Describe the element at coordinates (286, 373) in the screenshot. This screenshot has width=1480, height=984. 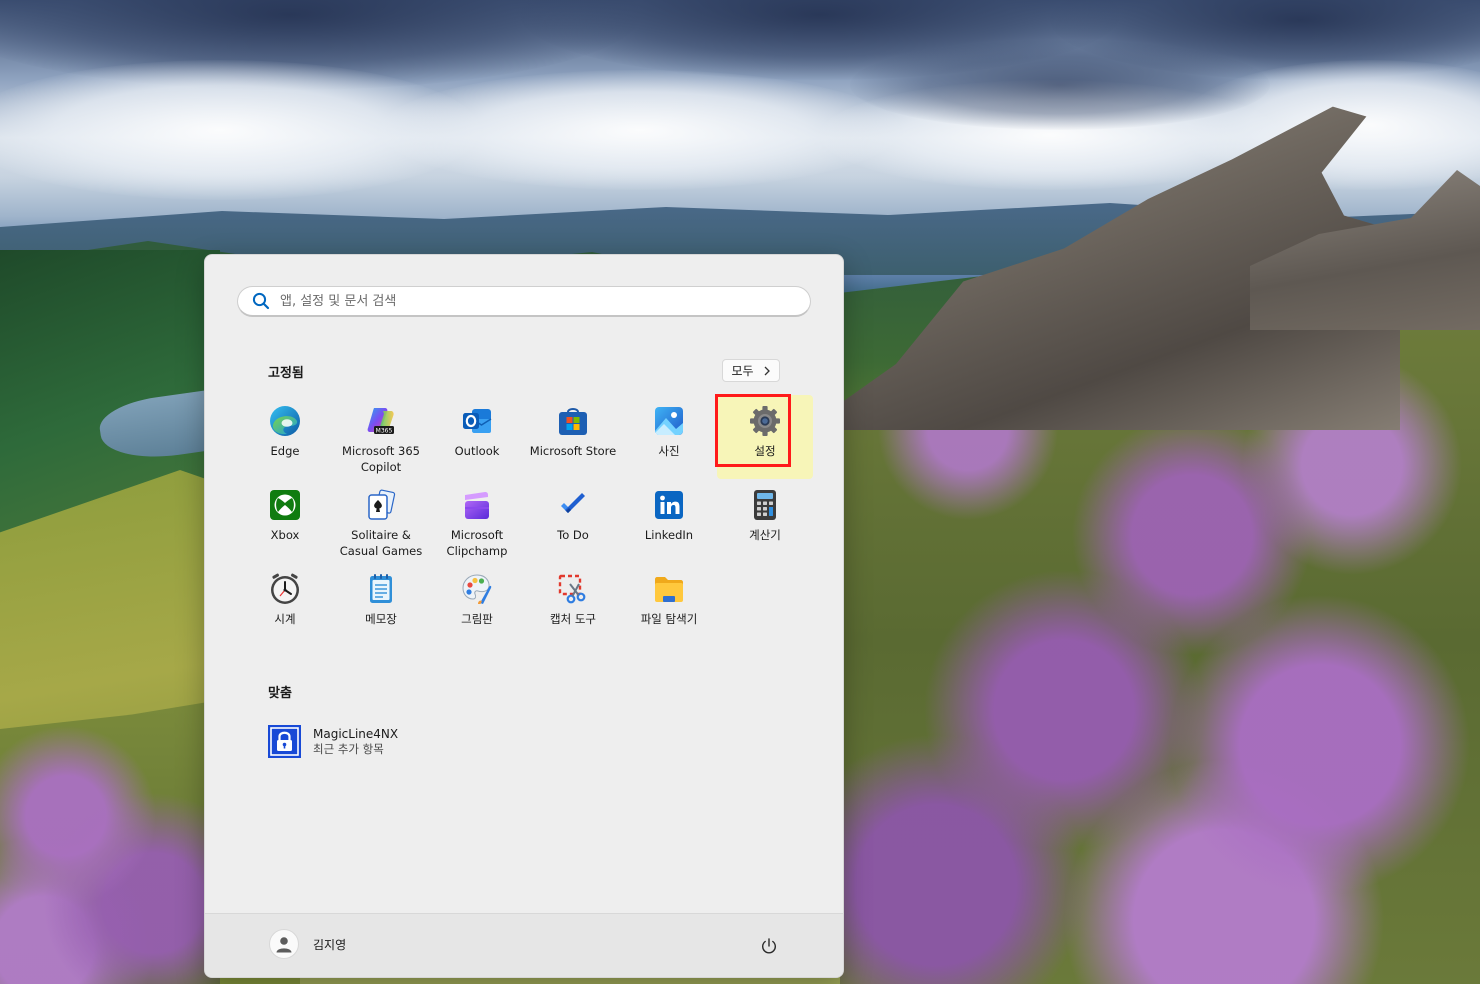
I see `pinned-section-title: 고정됨` at that location.